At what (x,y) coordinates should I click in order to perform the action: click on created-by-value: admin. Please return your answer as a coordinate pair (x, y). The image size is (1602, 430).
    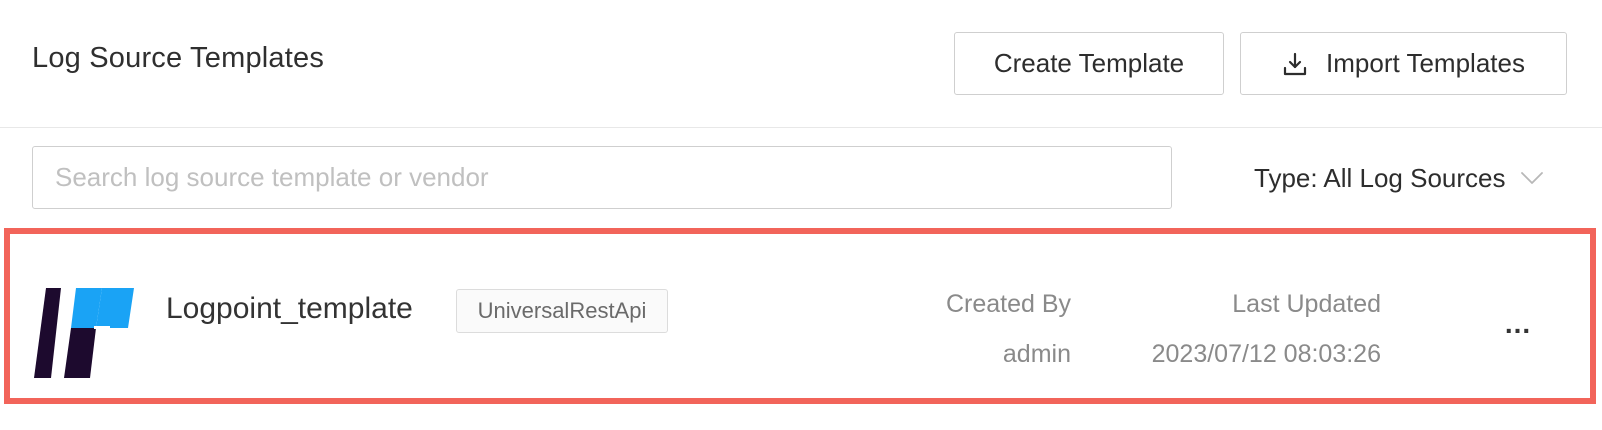
    Looking at the image, I should click on (1036, 354).